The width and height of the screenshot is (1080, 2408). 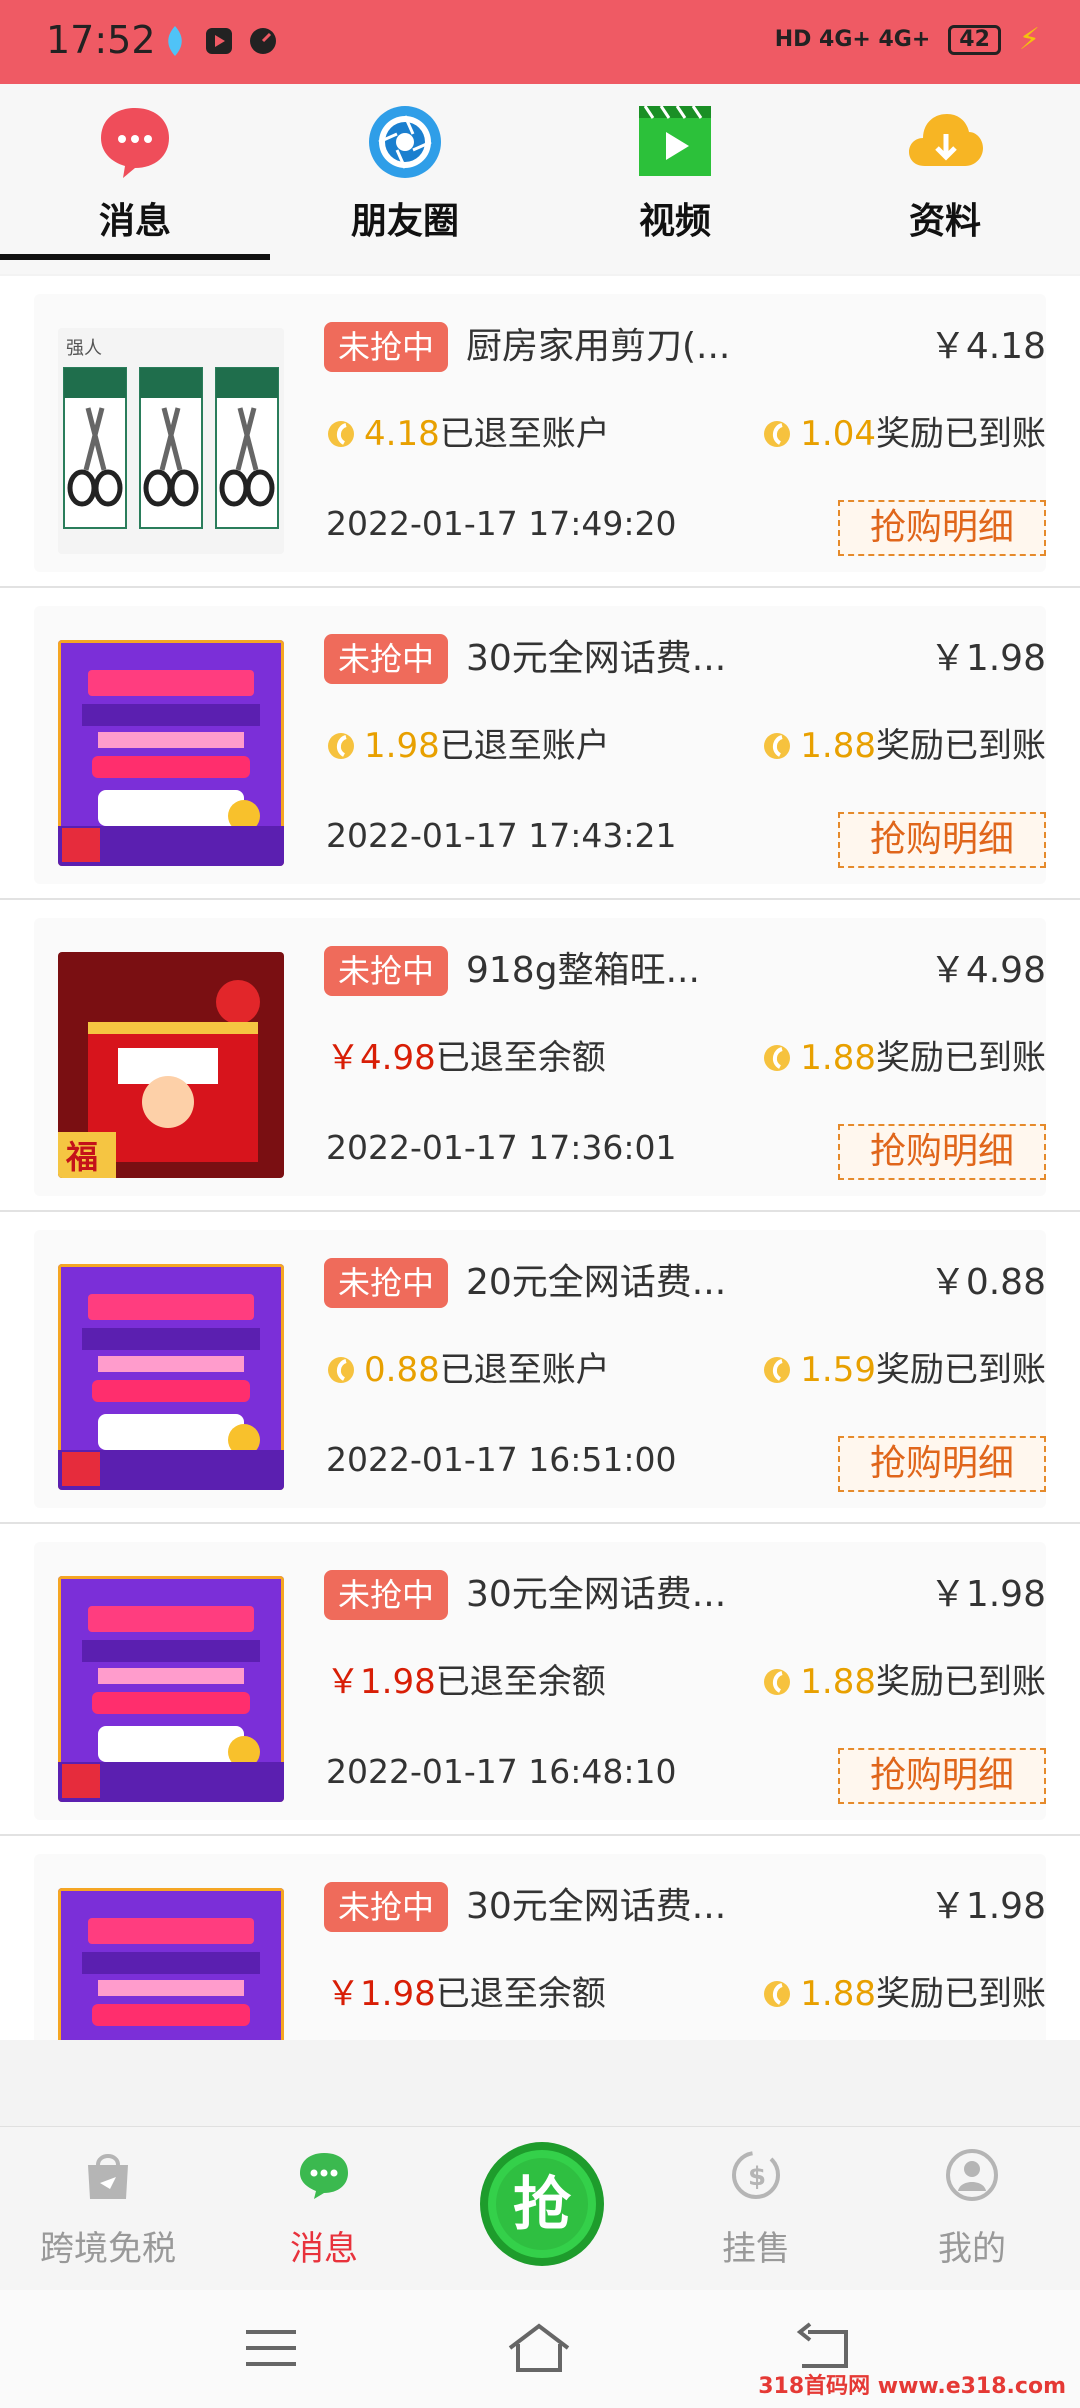 I want to click on cloud-download-icon, so click(x=946, y=140).